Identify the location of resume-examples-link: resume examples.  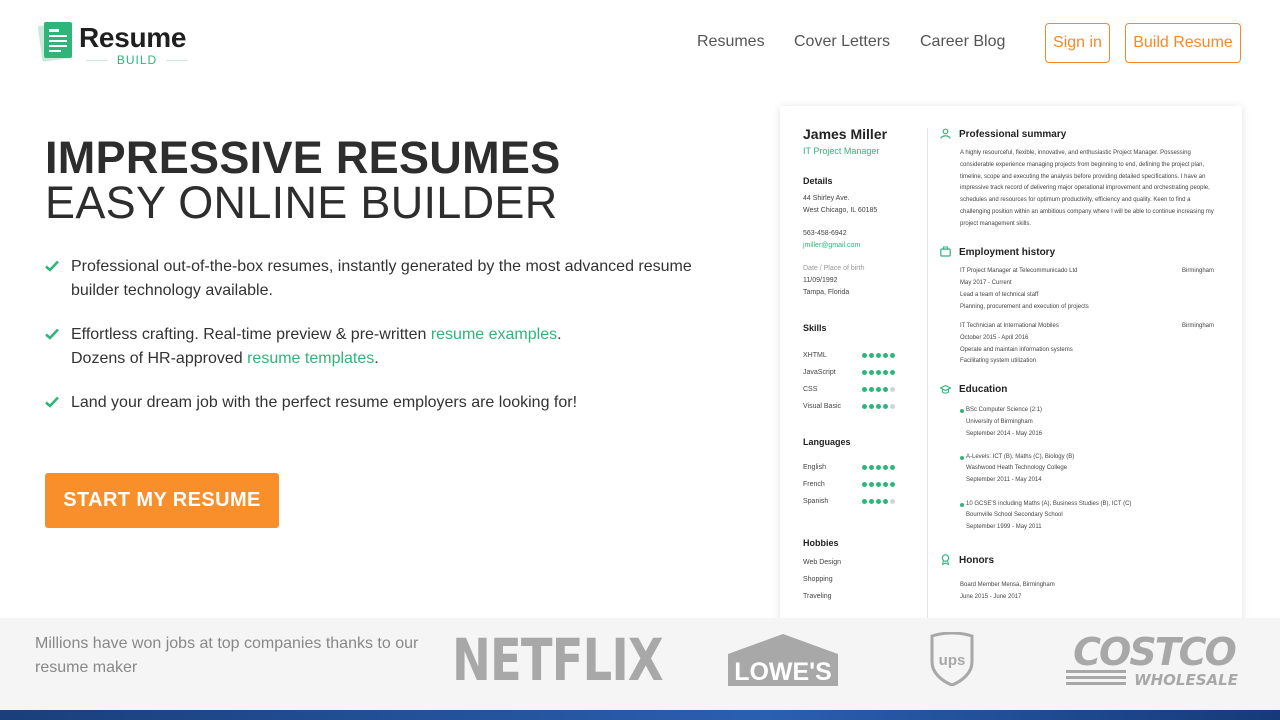
(494, 334).